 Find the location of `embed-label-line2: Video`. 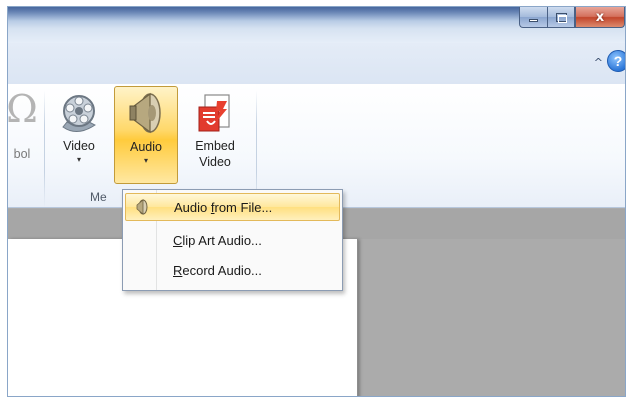

embed-label-line2: Video is located at coordinates (215, 162).